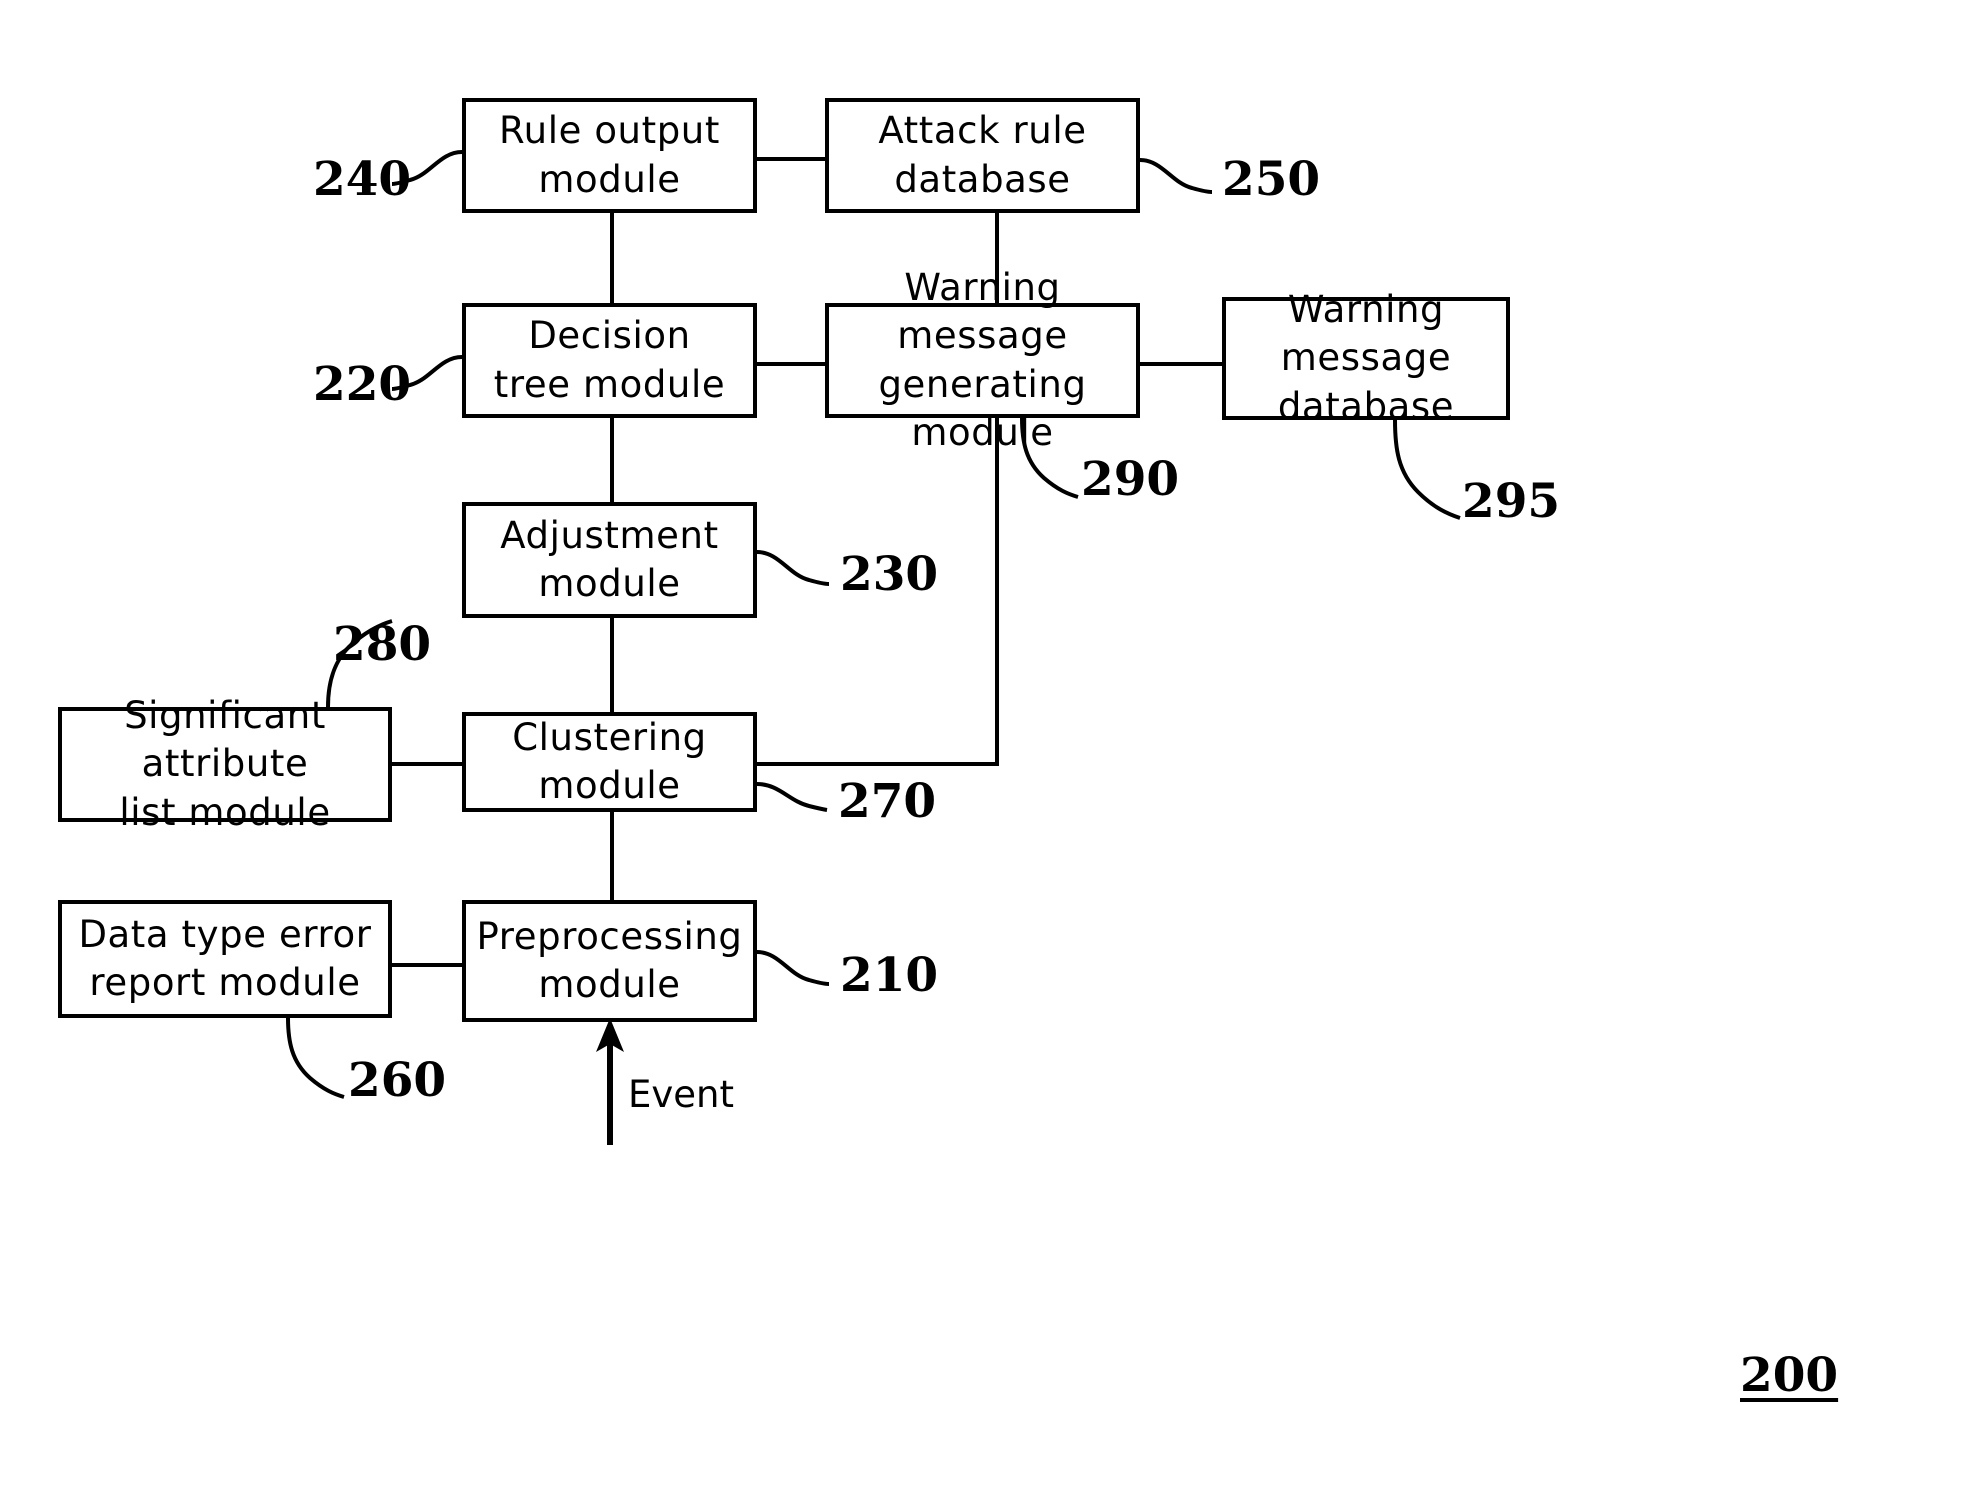  I want to click on box-warning-message-generating-module: Warning message generating module, so click(982, 360).